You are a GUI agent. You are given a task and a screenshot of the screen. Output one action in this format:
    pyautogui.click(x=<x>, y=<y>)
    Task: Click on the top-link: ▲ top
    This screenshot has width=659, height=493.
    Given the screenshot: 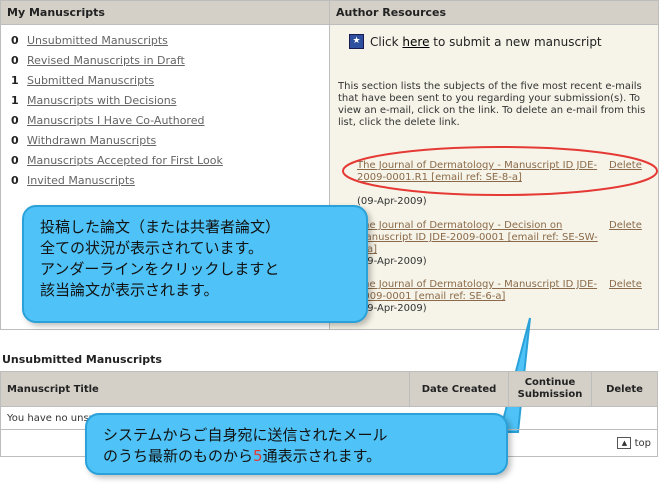 What is the action you would take?
    pyautogui.click(x=634, y=443)
    